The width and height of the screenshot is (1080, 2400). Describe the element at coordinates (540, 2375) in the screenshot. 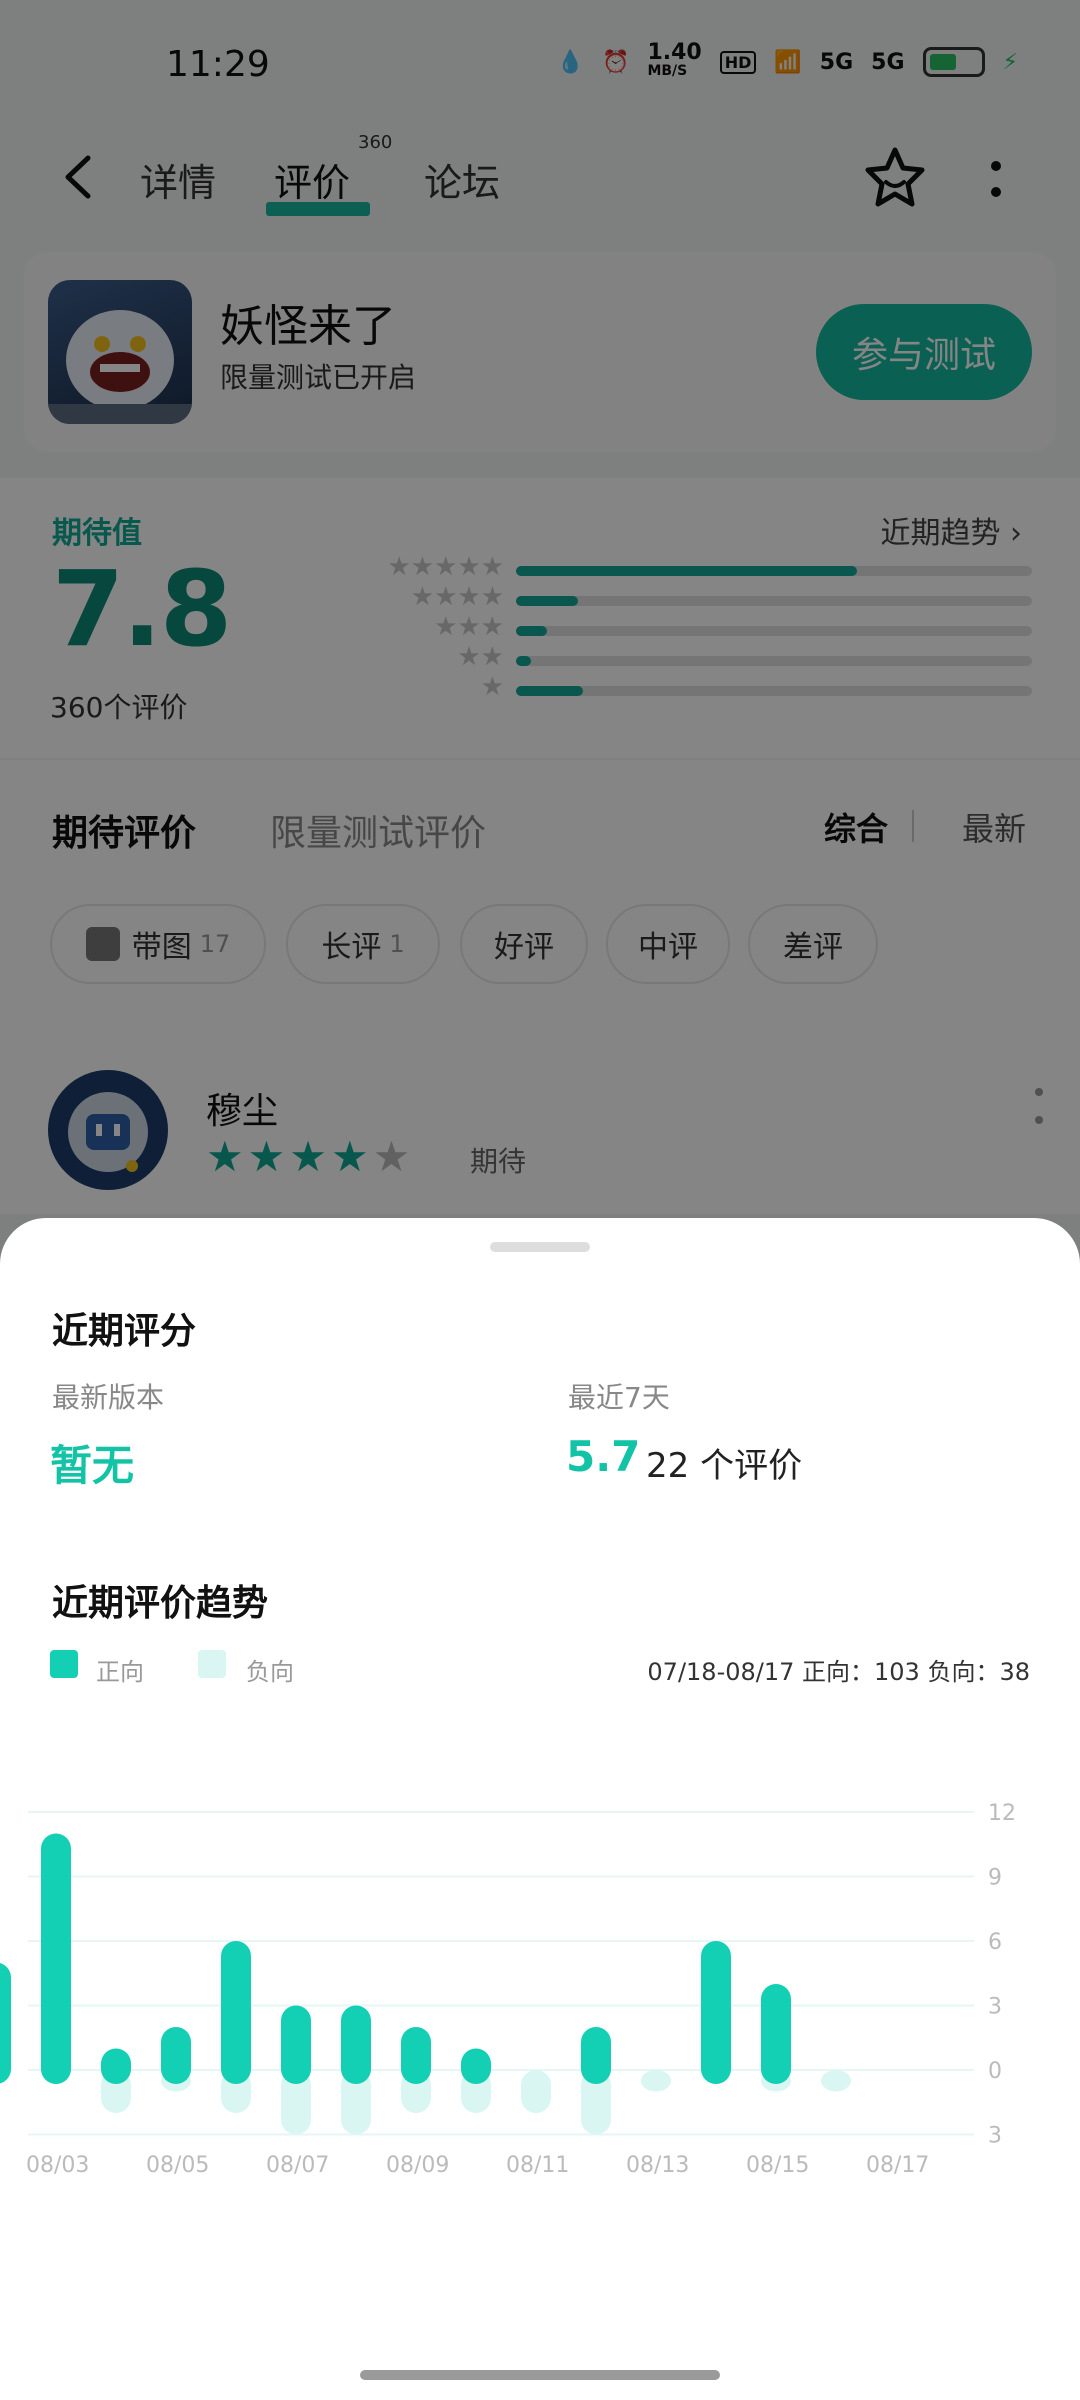

I see `home-indicator` at that location.